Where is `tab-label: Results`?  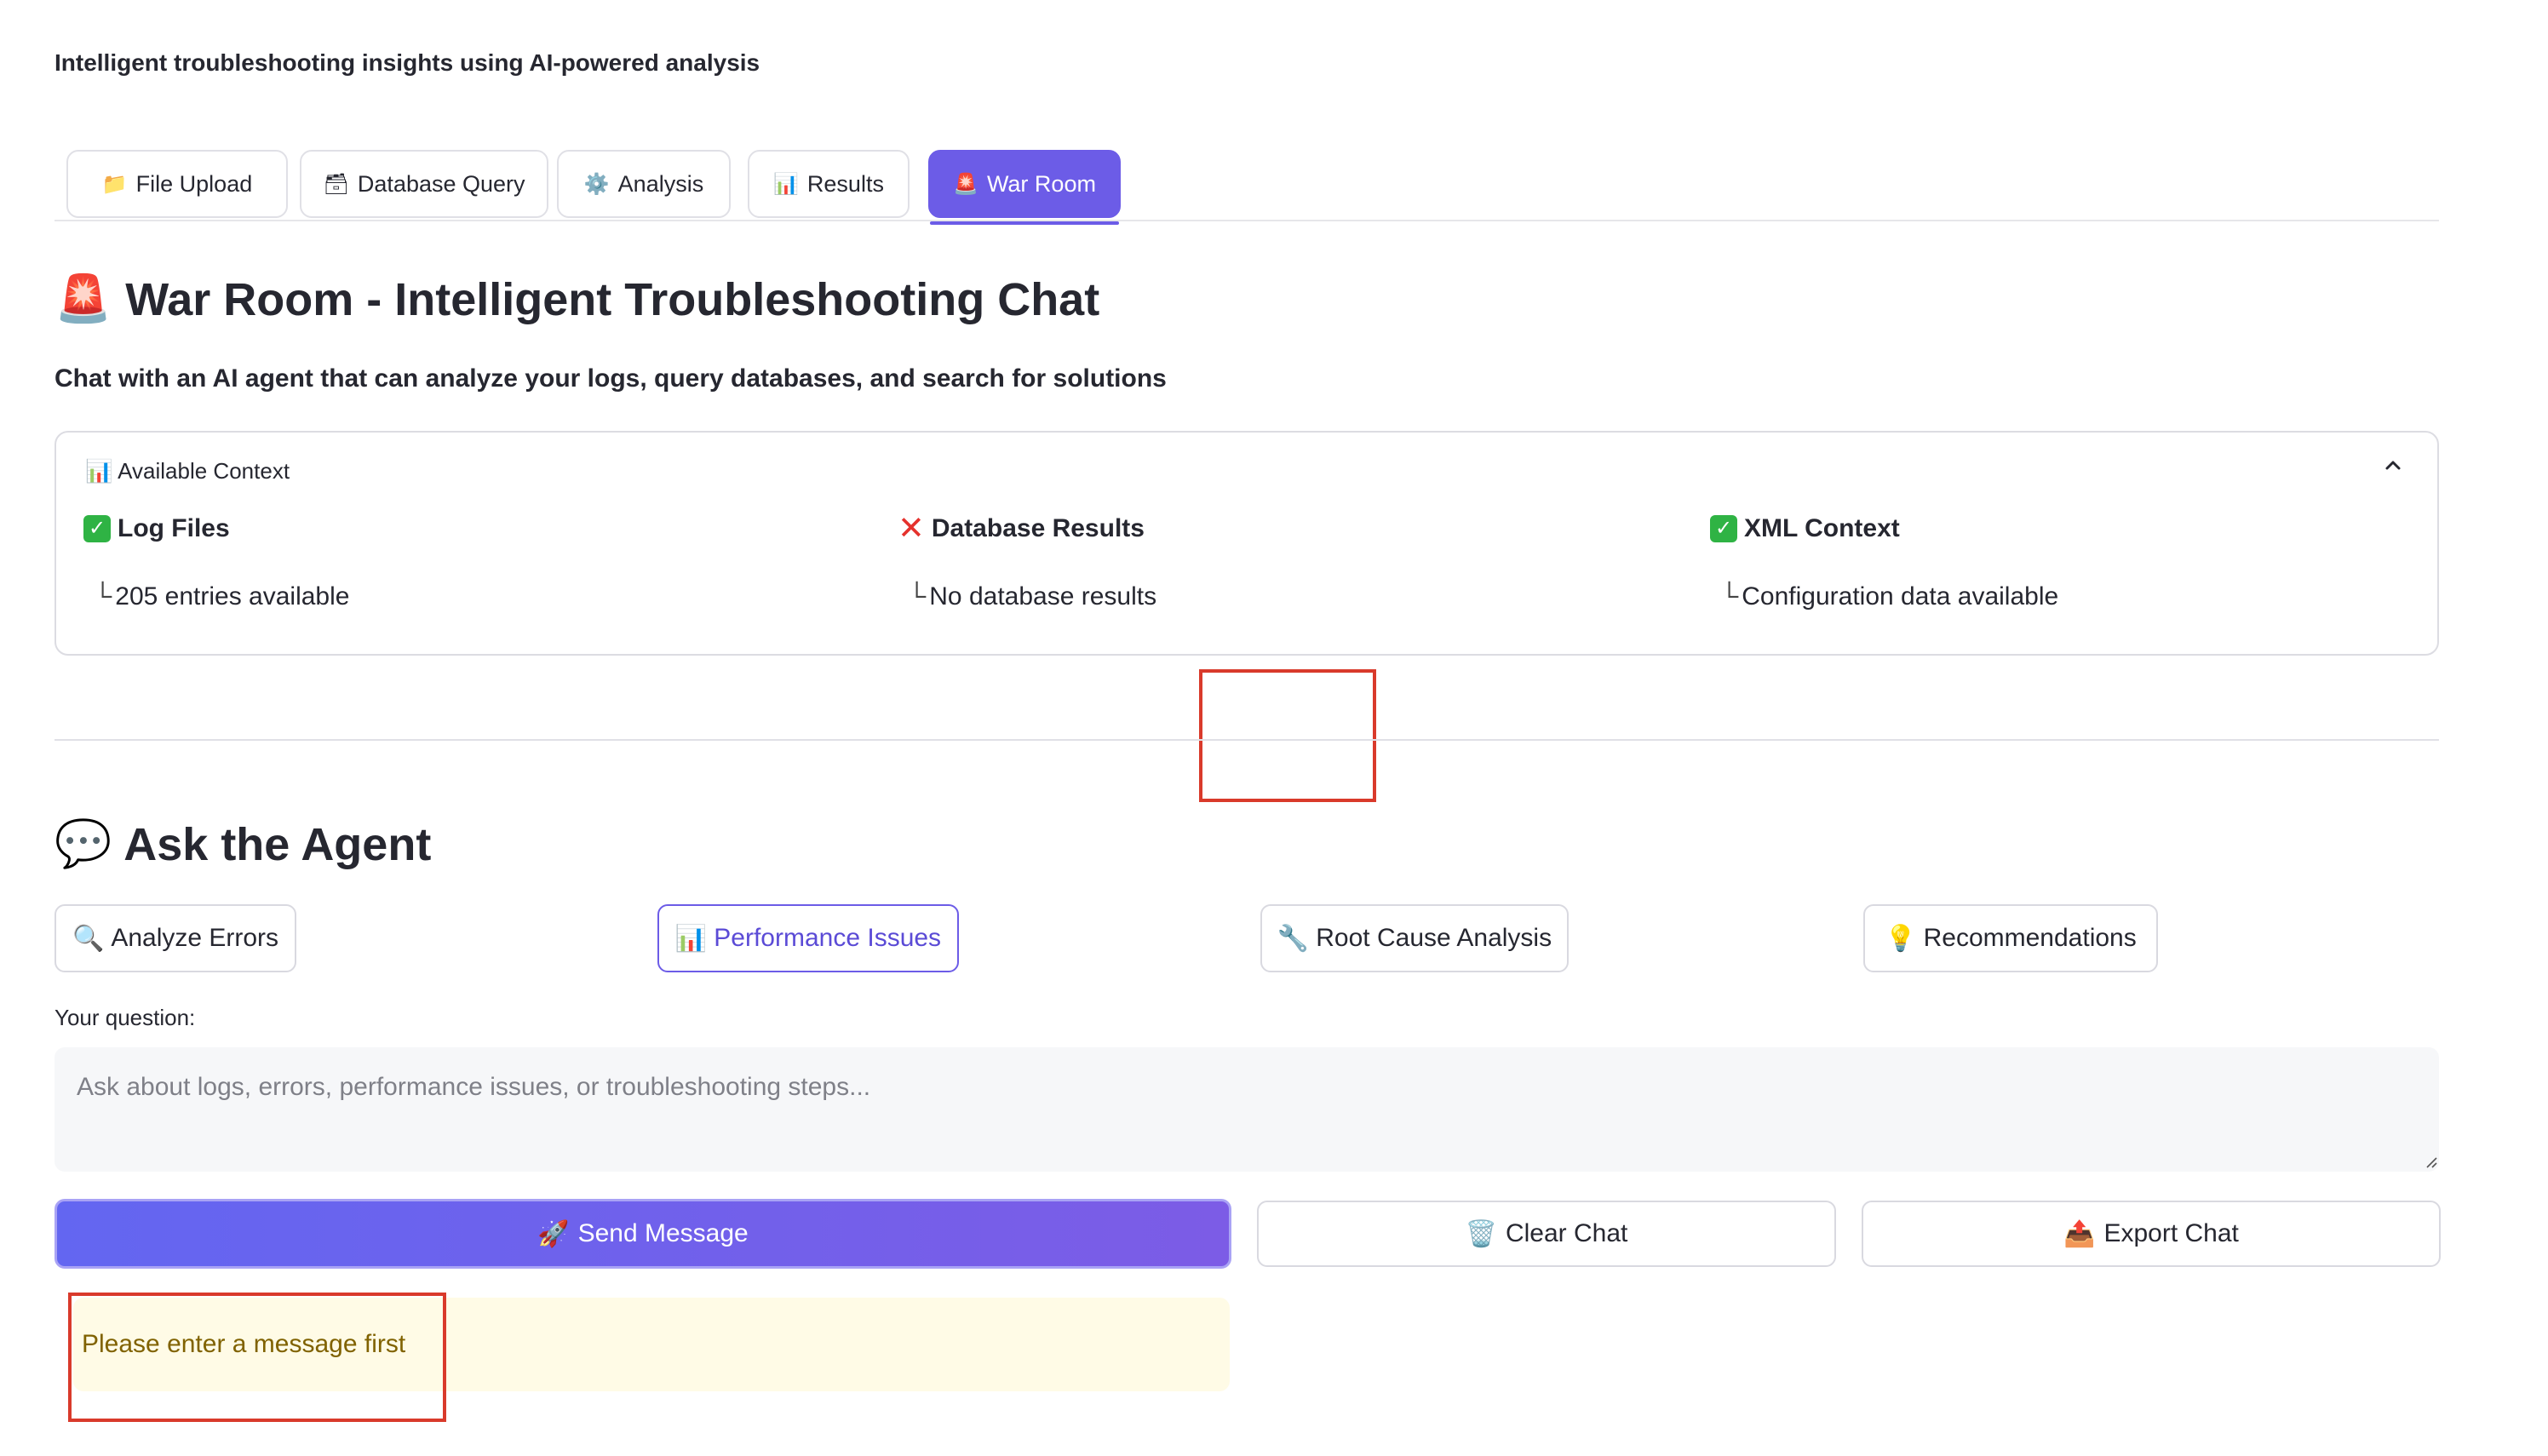 tab-label: Results is located at coordinates (845, 183).